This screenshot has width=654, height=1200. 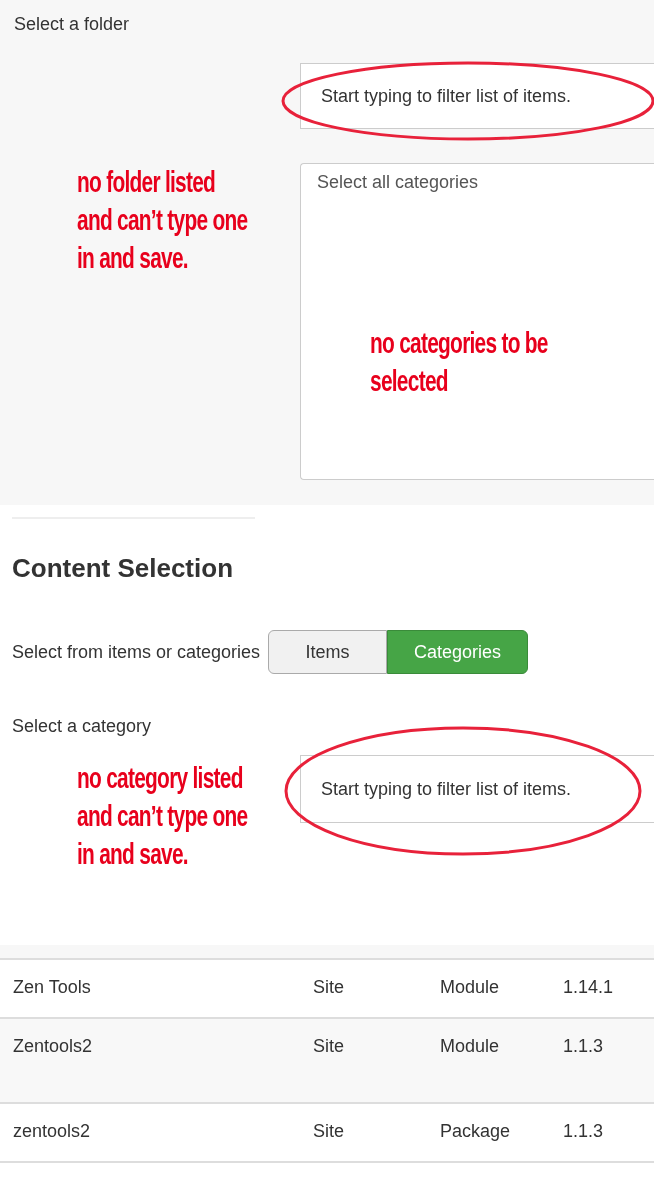 I want to click on list-option: Select all categories, so click(x=477, y=182).